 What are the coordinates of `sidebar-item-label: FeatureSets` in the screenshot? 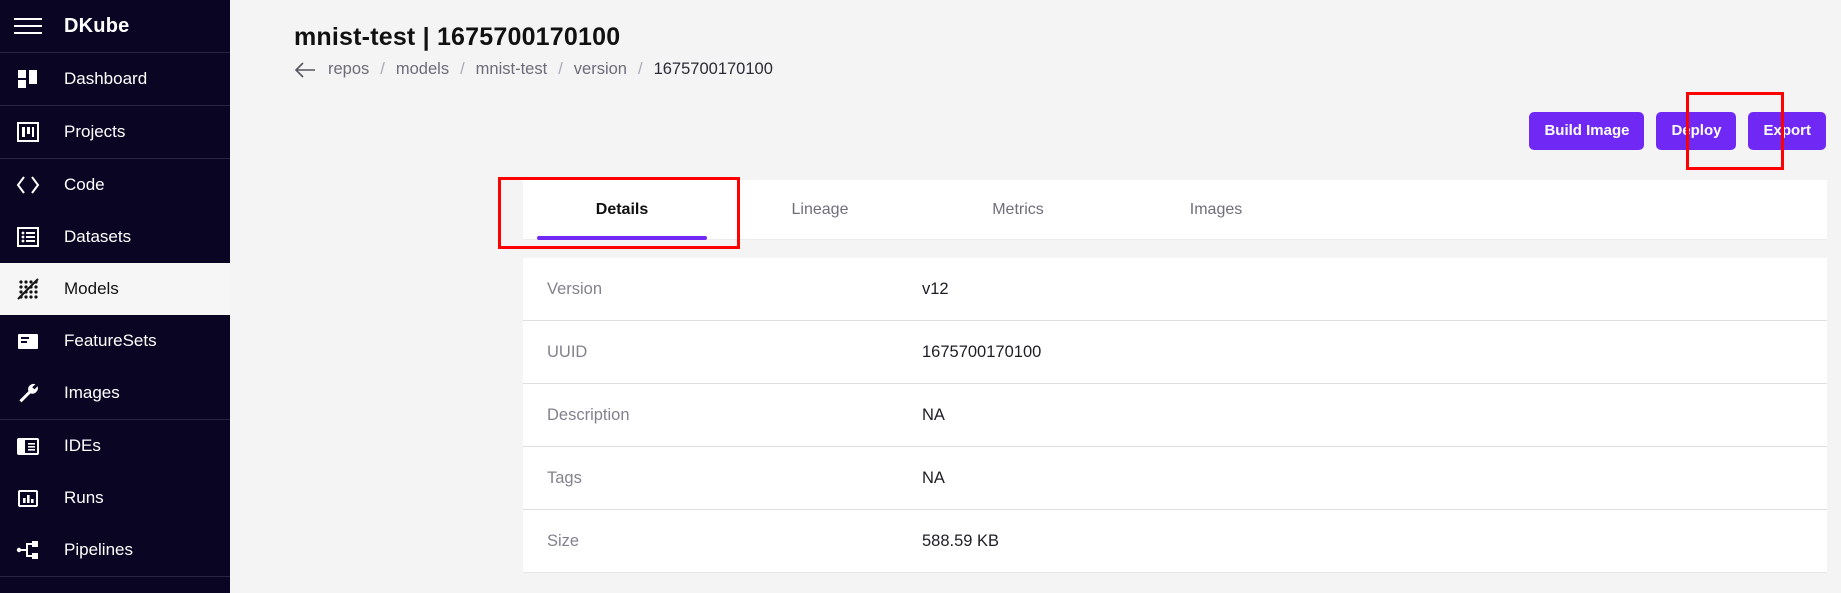 It's located at (110, 340).